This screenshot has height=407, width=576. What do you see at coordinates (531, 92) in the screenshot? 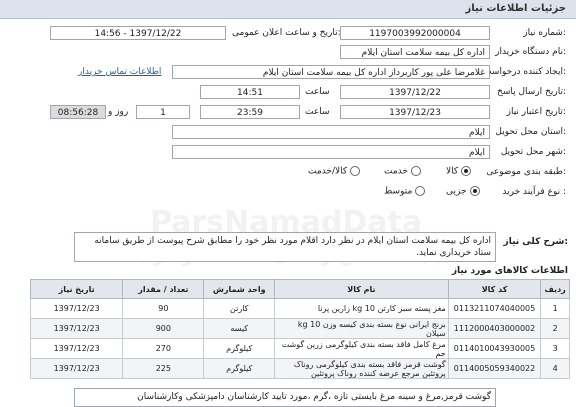
I see `send-date-label: تاریخ ارسال پاسخ:` at bounding box center [531, 92].